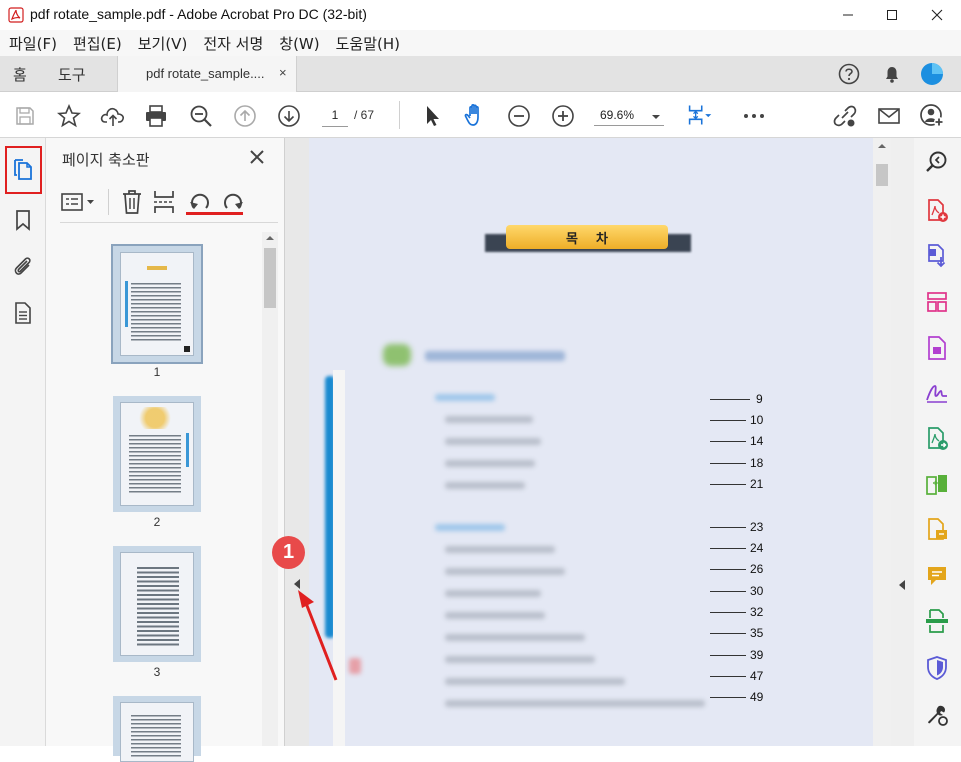 This screenshot has height=762, width=961. What do you see at coordinates (25, 116) in the screenshot?
I see `save-icon` at bounding box center [25, 116].